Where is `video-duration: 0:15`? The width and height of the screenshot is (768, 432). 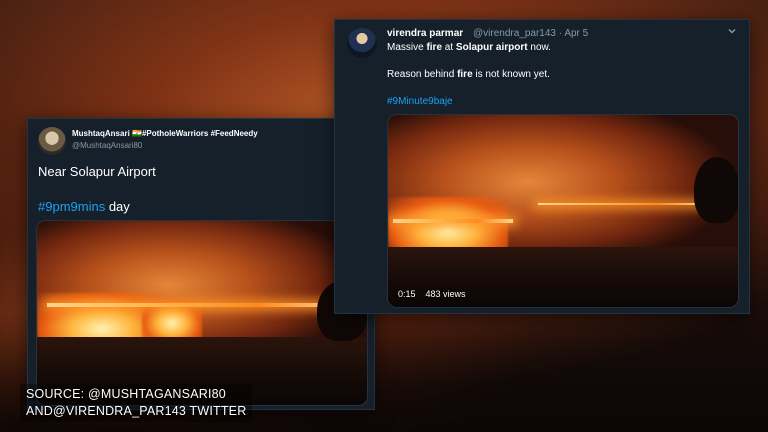 video-duration: 0:15 is located at coordinates (407, 294).